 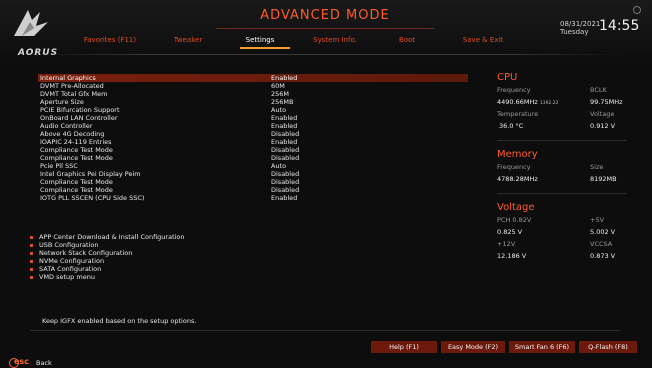 I want to click on voltage-title: Voltage, so click(x=516, y=207).